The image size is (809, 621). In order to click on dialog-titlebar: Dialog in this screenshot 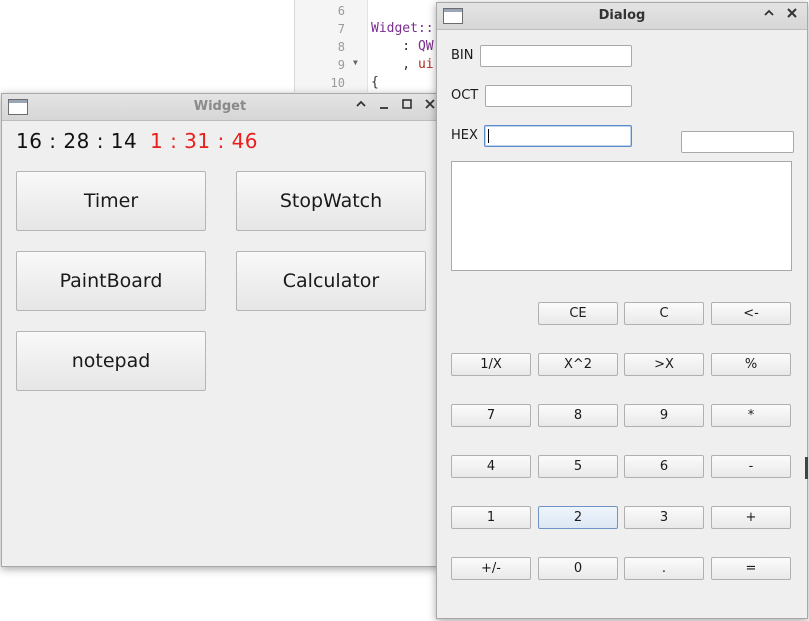, I will do `click(622, 16)`.